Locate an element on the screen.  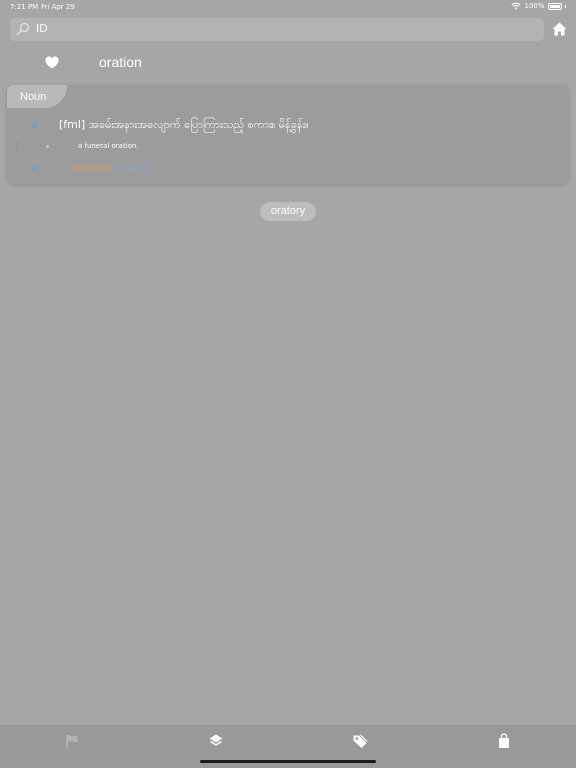
flag-icon is located at coordinates (72, 741).